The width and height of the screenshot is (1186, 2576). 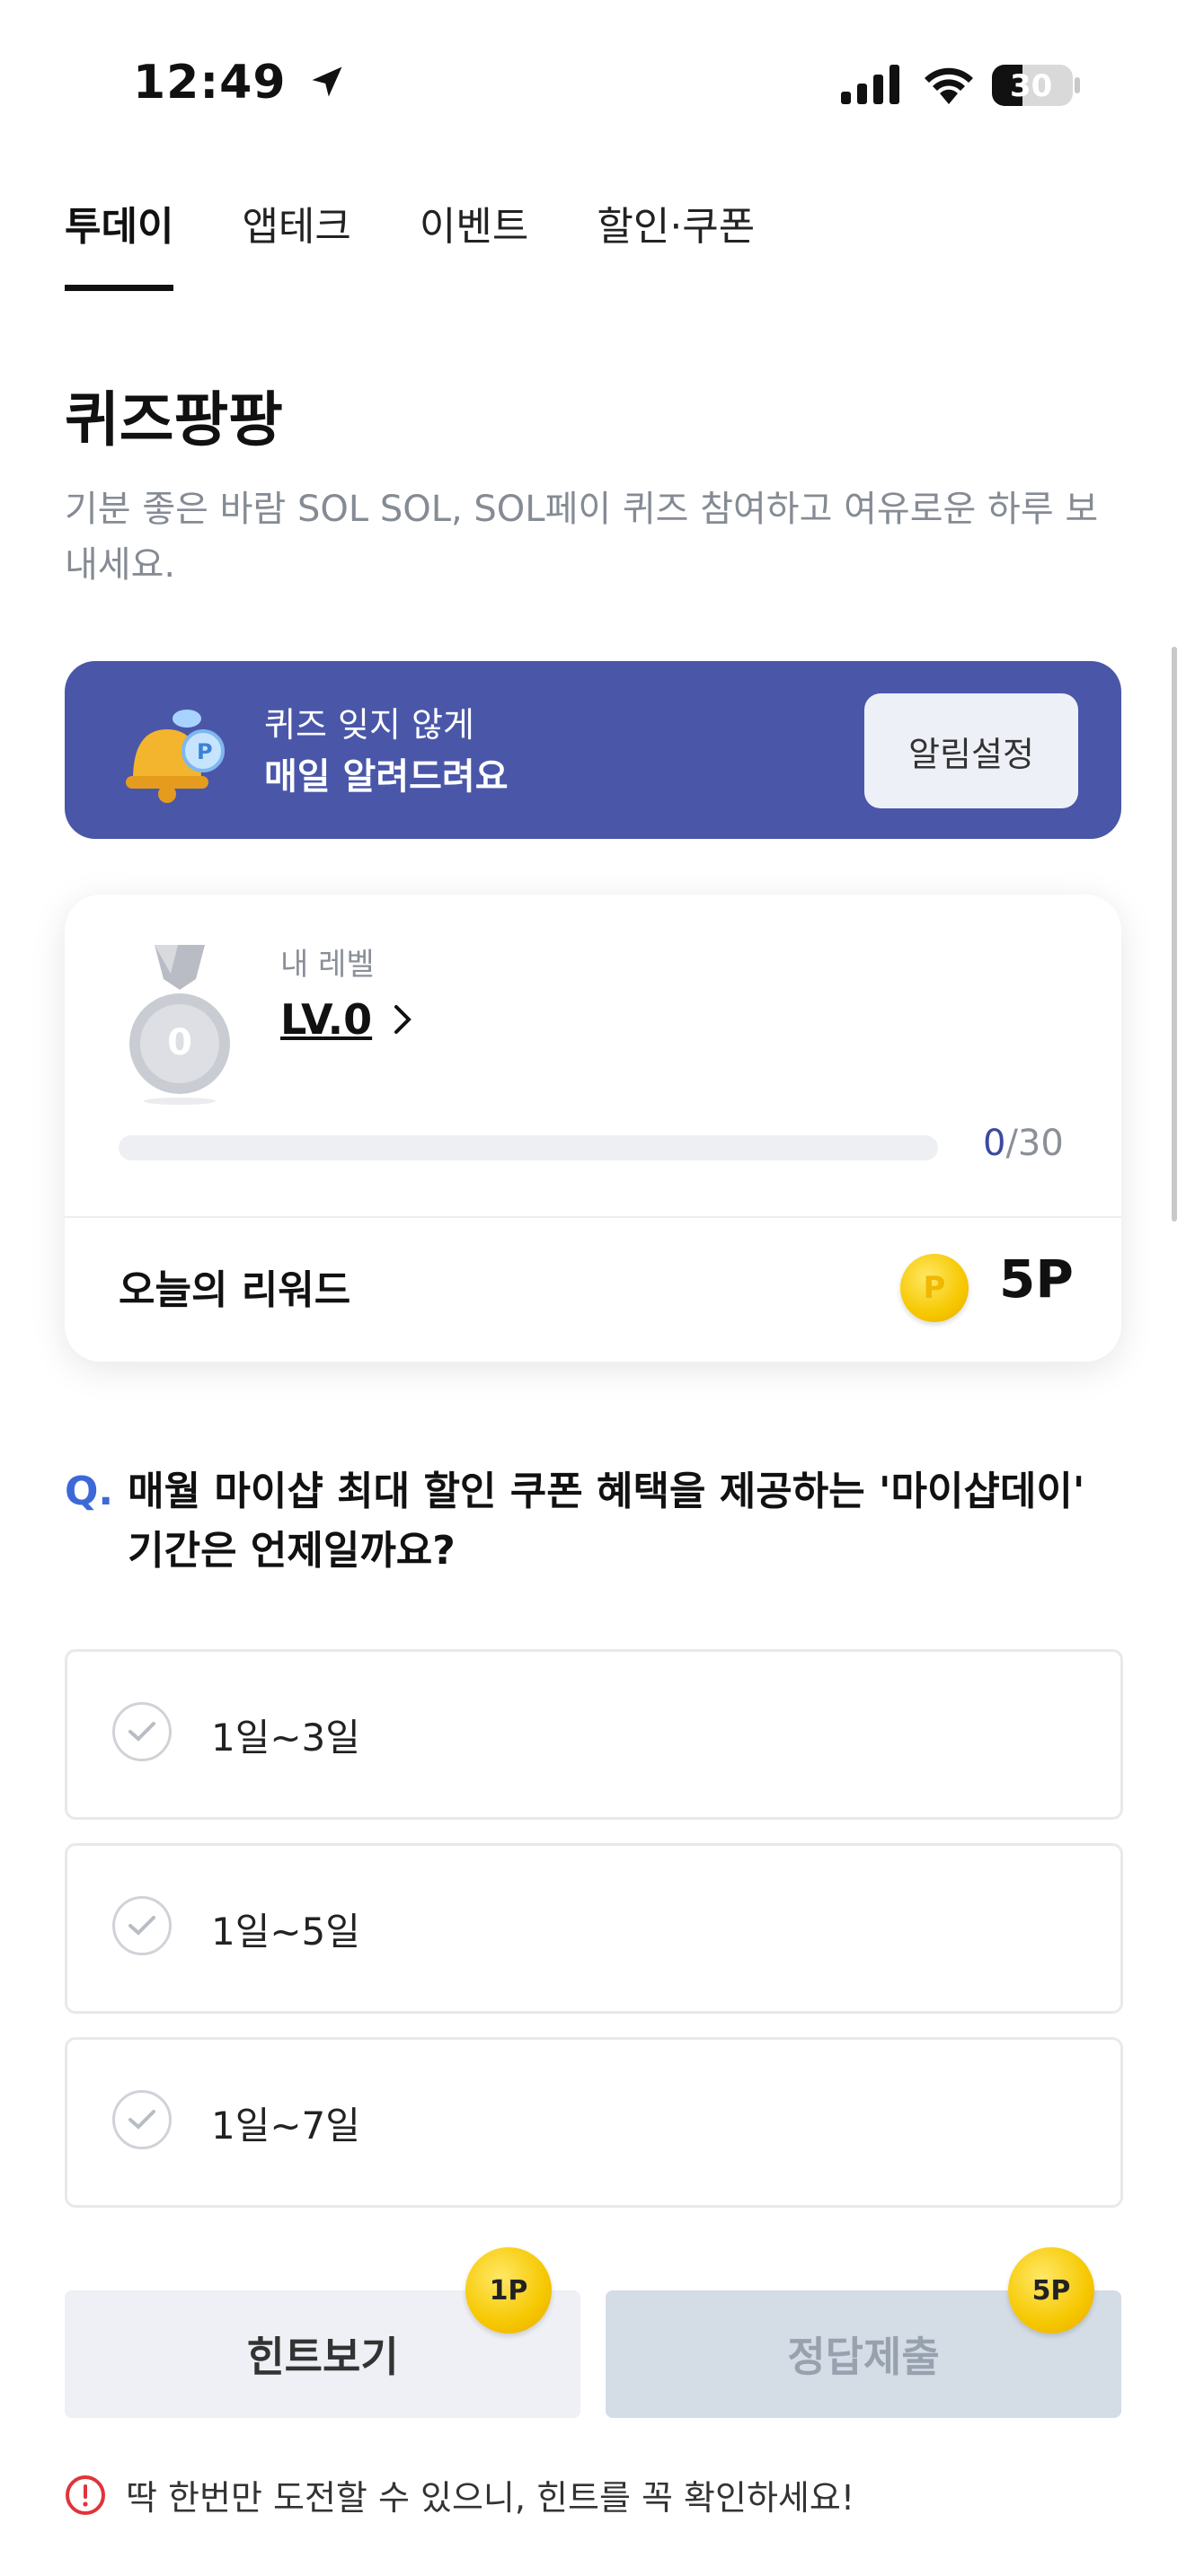 I want to click on wifi-icon, so click(x=949, y=86).